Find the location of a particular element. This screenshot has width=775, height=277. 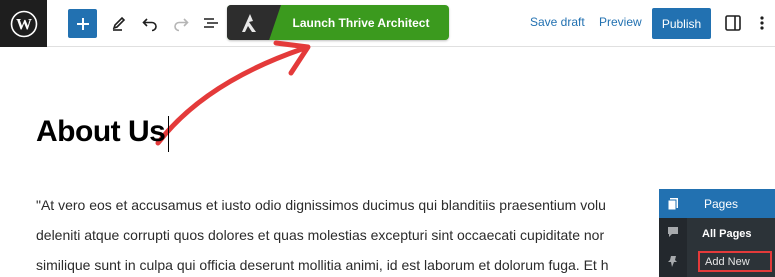

pages-icon is located at coordinates (673, 204).